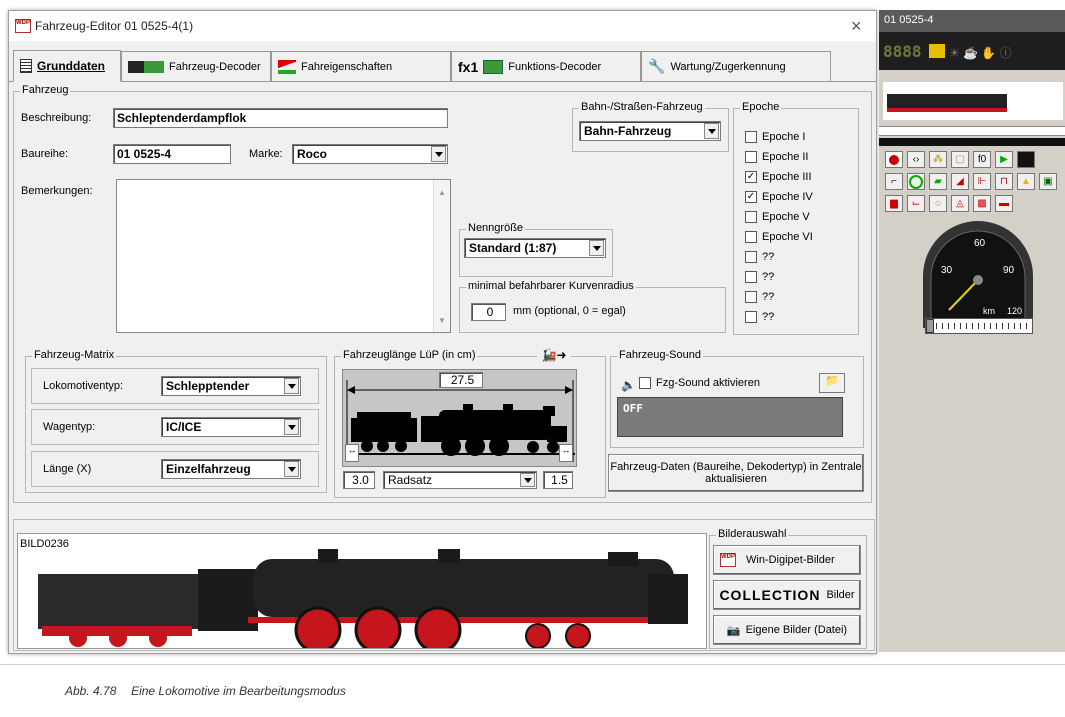  I want to click on caption-number: Abb. 4.78, so click(91, 691).